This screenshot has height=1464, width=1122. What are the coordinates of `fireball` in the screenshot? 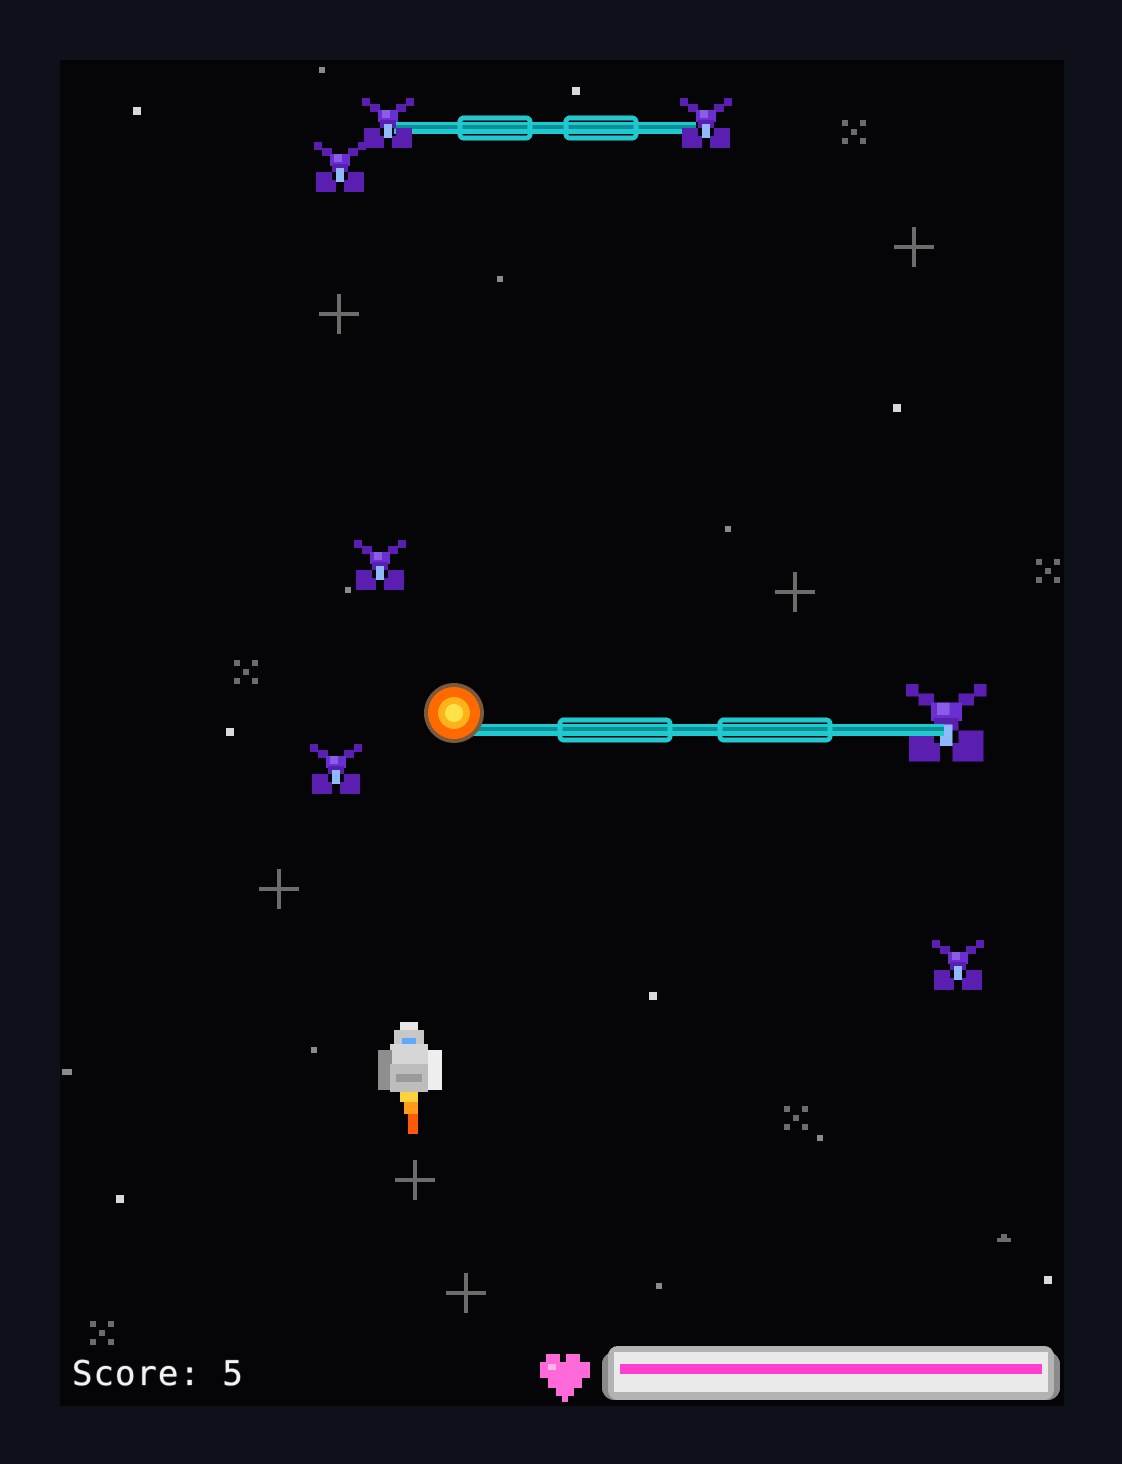 It's located at (454, 713).